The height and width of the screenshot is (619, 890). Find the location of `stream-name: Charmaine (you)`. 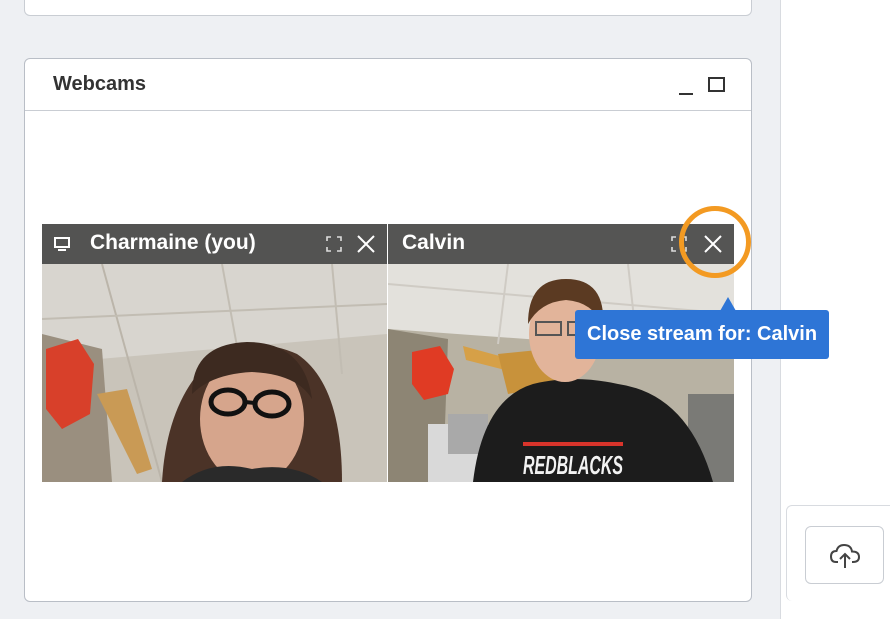

stream-name: Charmaine (you) is located at coordinates (173, 242).